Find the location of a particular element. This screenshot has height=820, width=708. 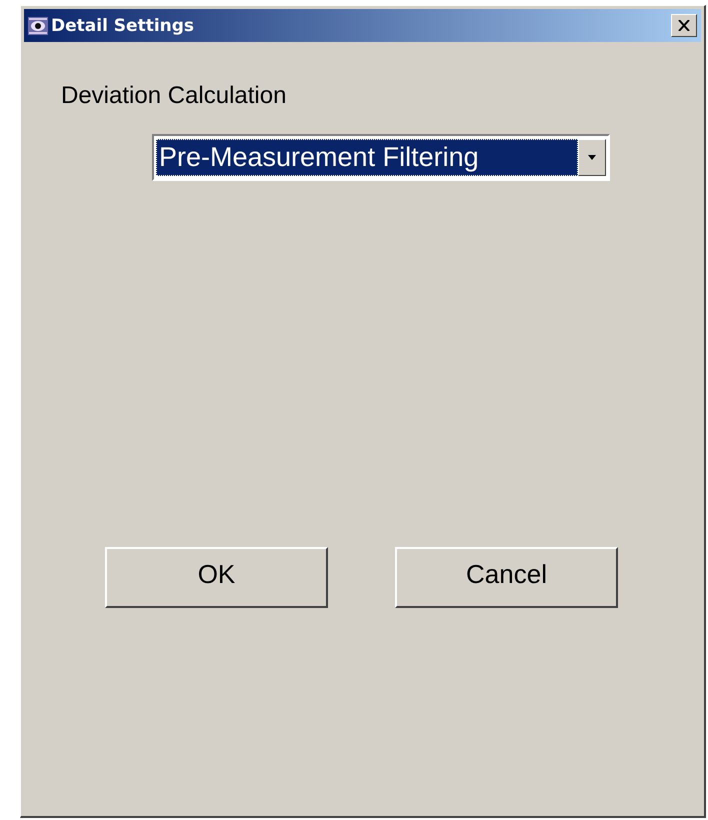

app-icon is located at coordinates (38, 25).